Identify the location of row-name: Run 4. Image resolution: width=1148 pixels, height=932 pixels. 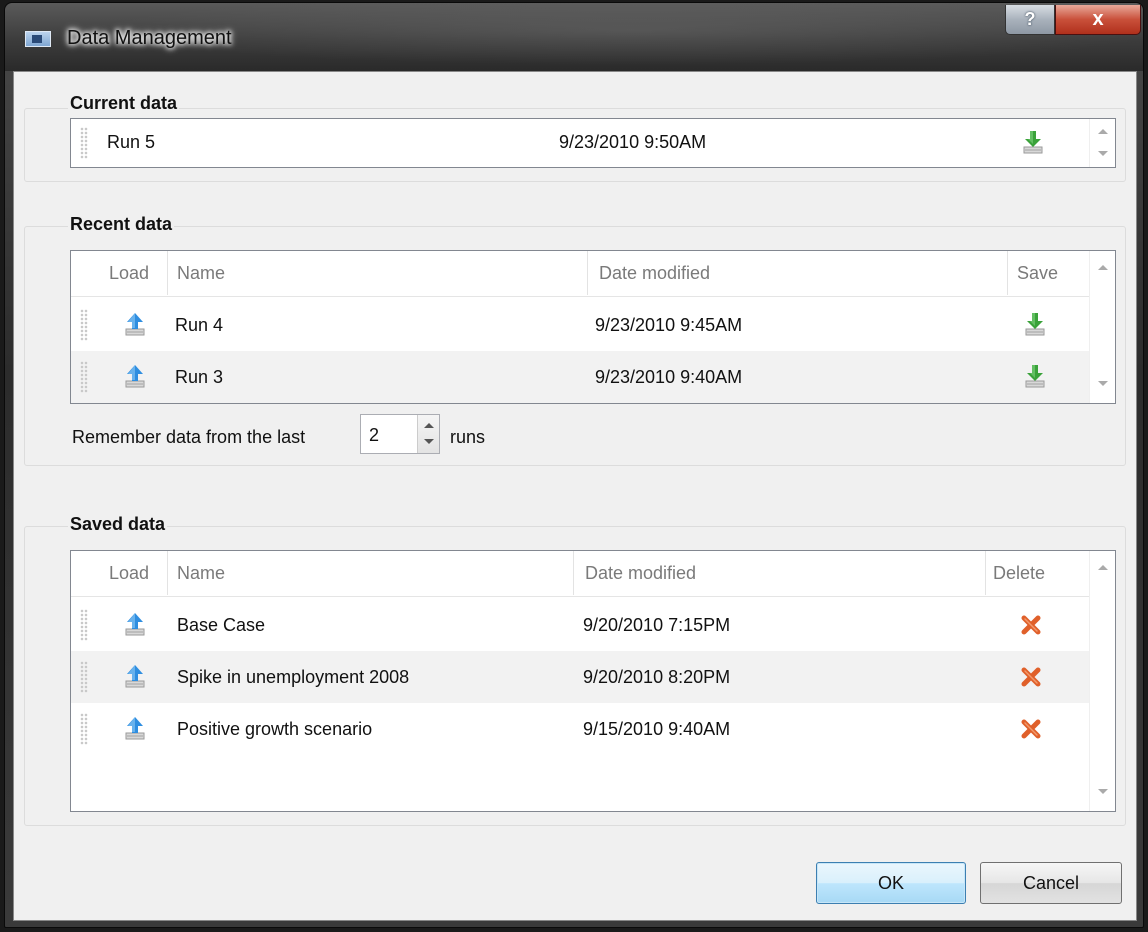
(199, 325).